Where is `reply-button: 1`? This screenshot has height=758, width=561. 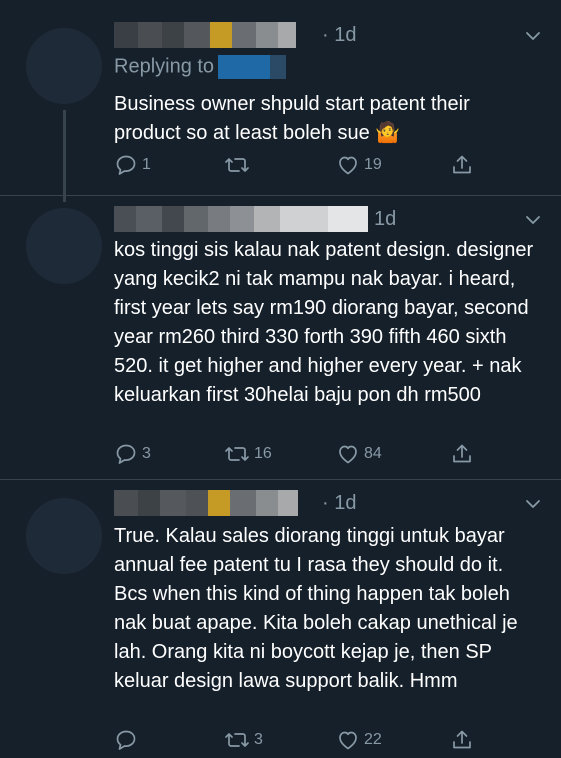 reply-button: 1 is located at coordinates (132, 165).